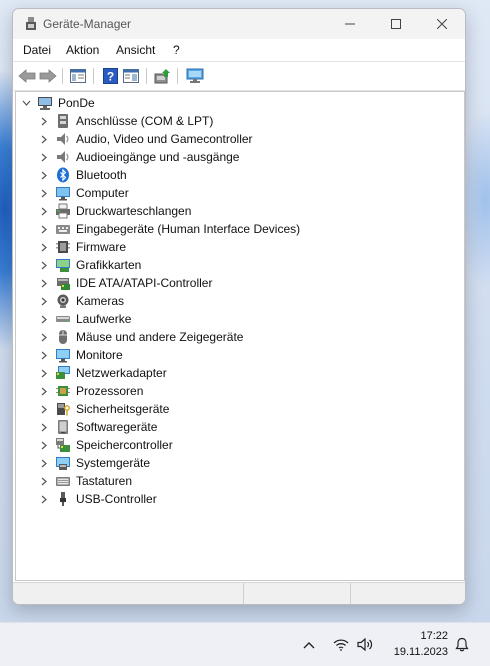  I want to click on tree-item: Netzwerkadapter, so click(236, 373).